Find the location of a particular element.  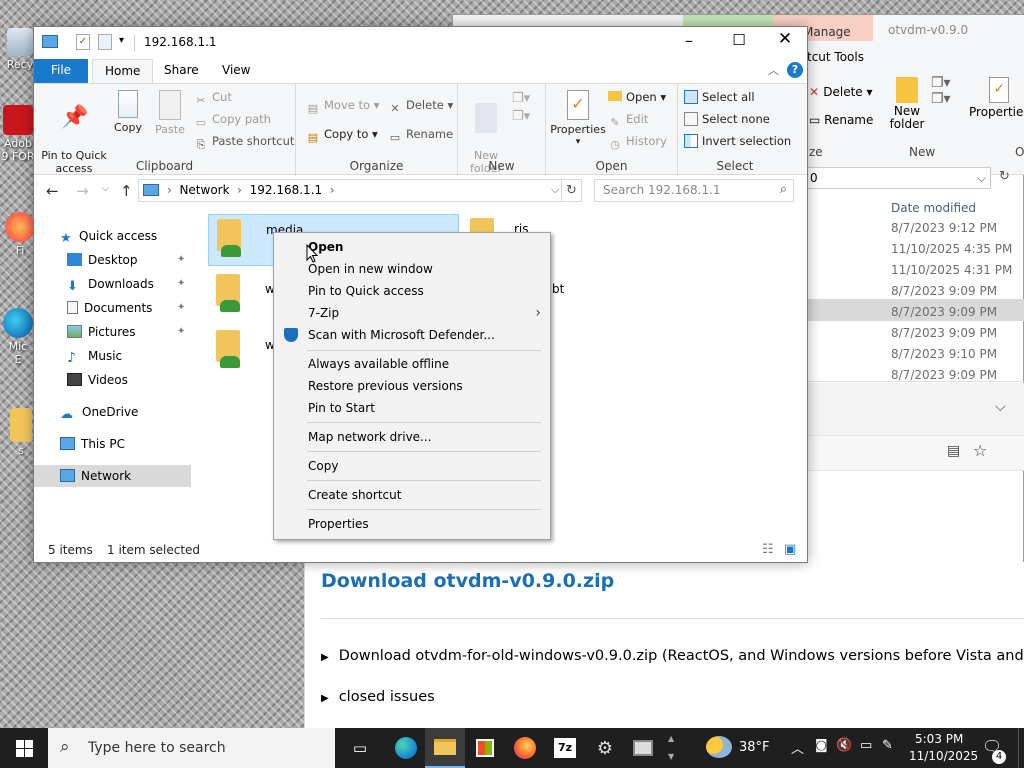

back-arrow-icon: ← is located at coordinates (52, 191).